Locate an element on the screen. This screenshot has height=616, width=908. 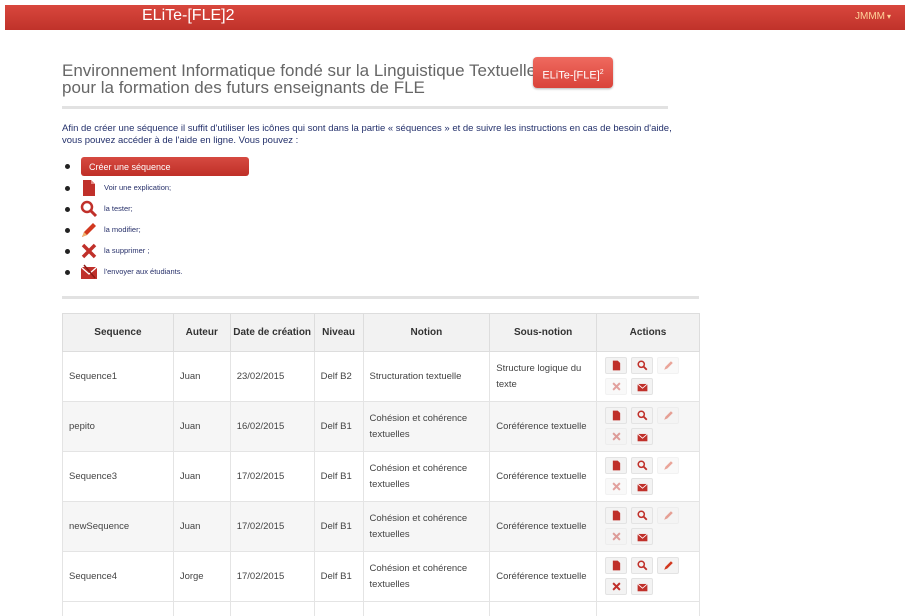
user-menu: JMMM ▾ is located at coordinates (873, 16).